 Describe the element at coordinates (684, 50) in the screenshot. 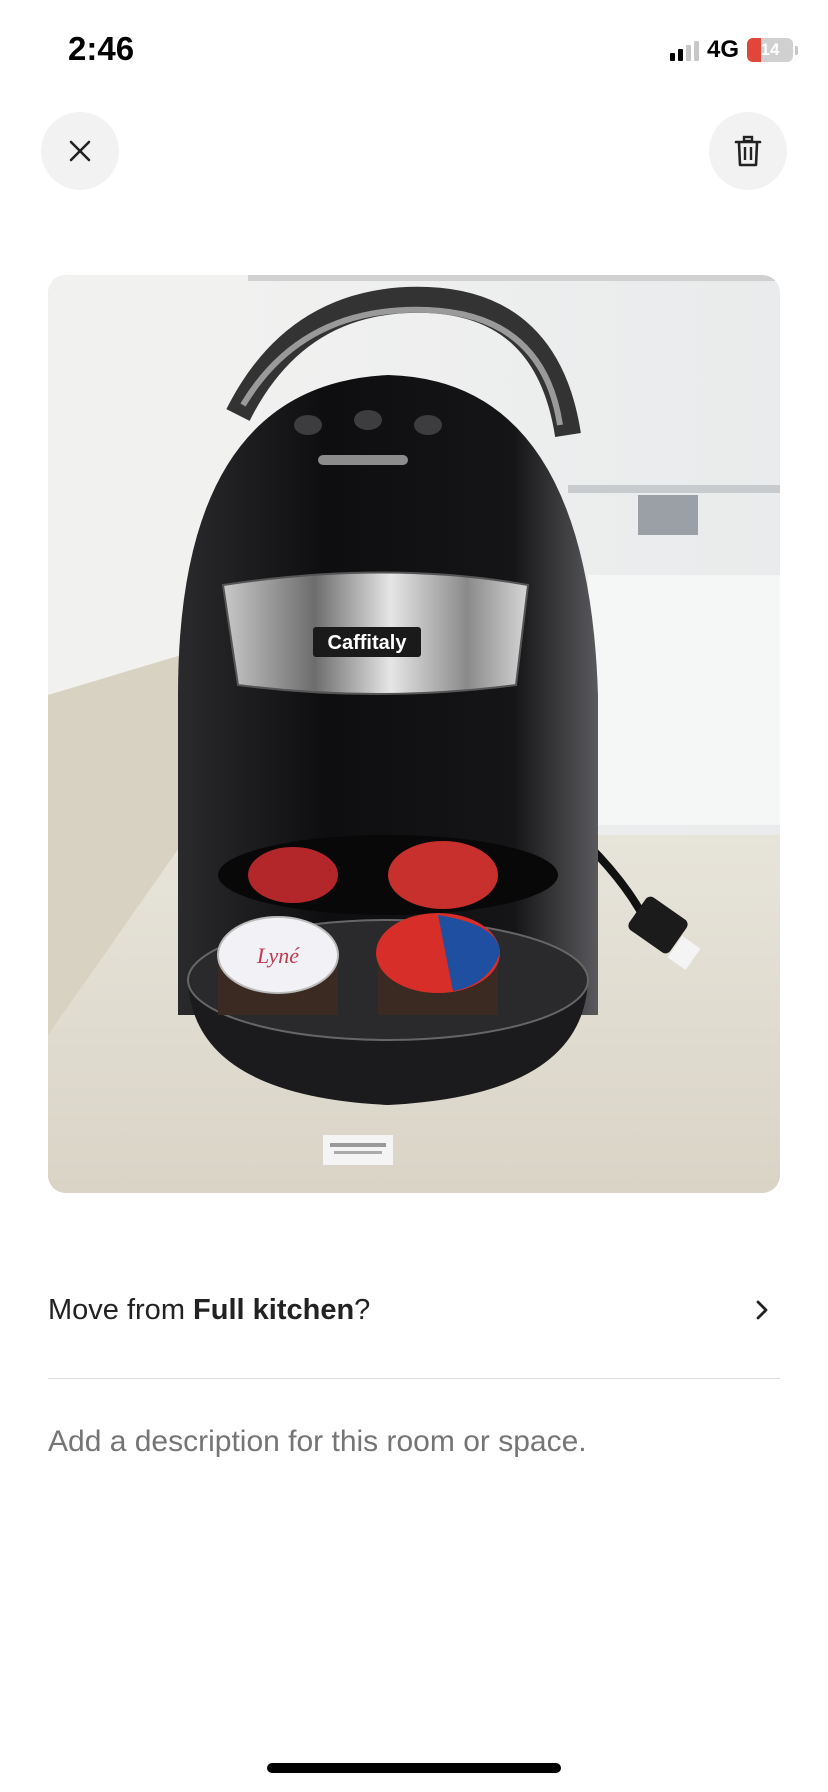

I see `cellular-signal-icon` at that location.